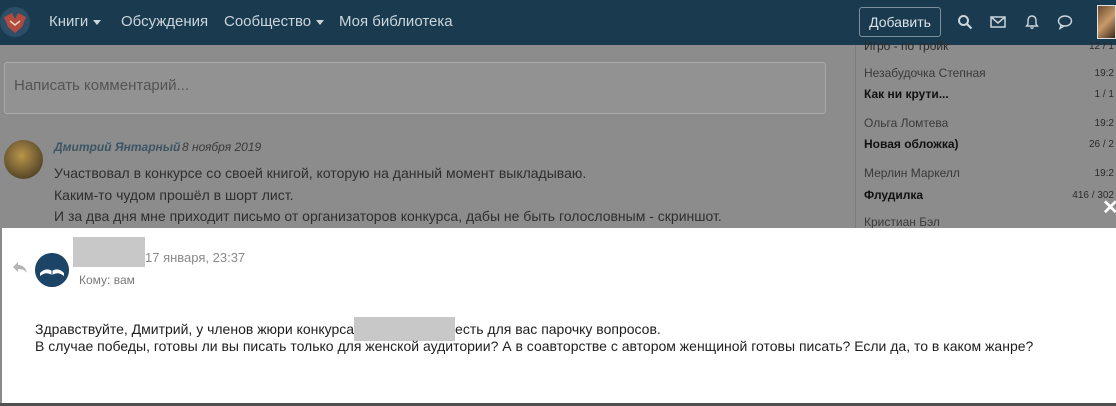  What do you see at coordinates (906, 46) in the screenshot?
I see `sidebar-topic: Игро - по тройк` at bounding box center [906, 46].